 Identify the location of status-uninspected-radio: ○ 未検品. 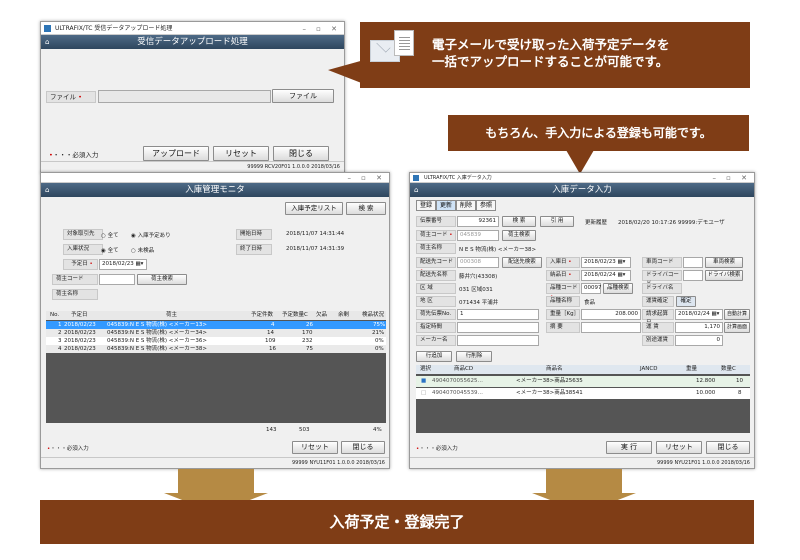
(142, 250).